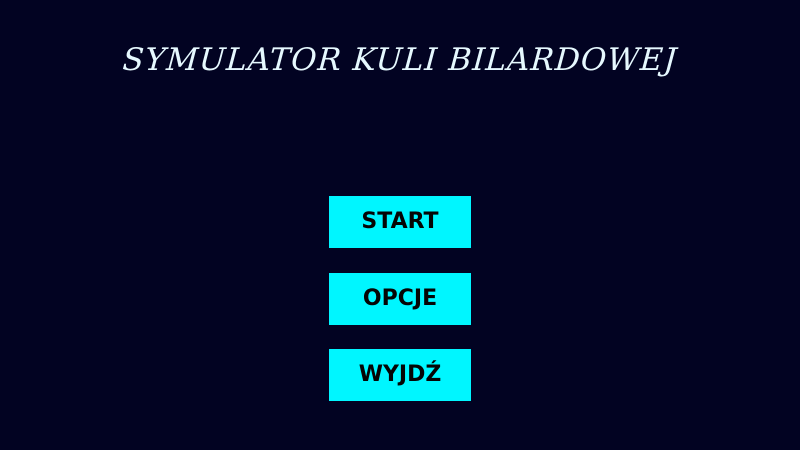 The height and width of the screenshot is (450, 800). What do you see at coordinates (400, 222) in the screenshot?
I see `start-button: START` at bounding box center [400, 222].